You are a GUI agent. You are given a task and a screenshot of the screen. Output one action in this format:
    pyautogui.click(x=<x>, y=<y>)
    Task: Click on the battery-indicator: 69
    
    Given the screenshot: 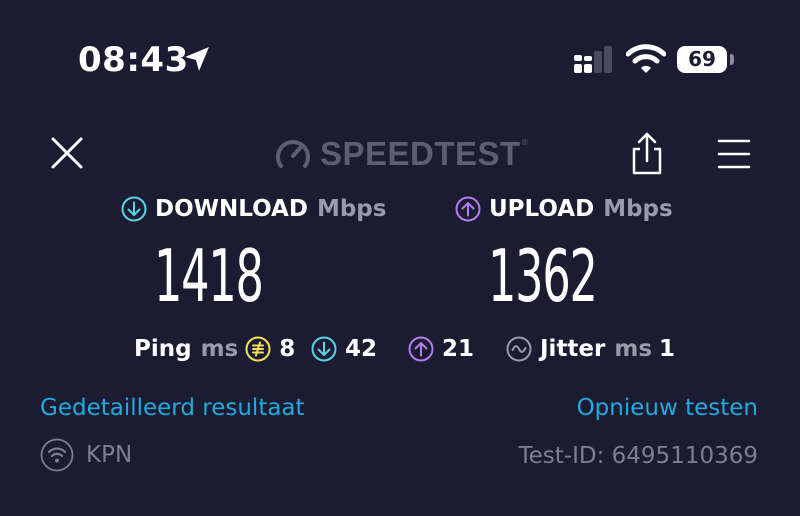 What is the action you would take?
    pyautogui.click(x=706, y=60)
    